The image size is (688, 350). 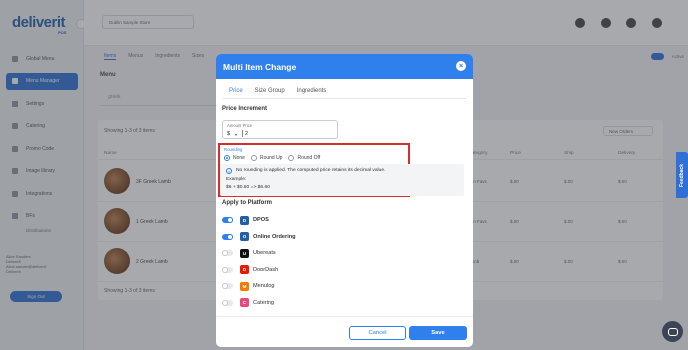 I want to click on close-icon: ×, so click(x=461, y=66).